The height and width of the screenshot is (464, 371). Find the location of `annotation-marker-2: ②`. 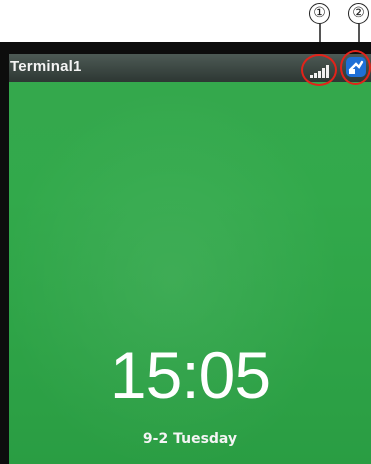

annotation-marker-2: ② is located at coordinates (358, 13).